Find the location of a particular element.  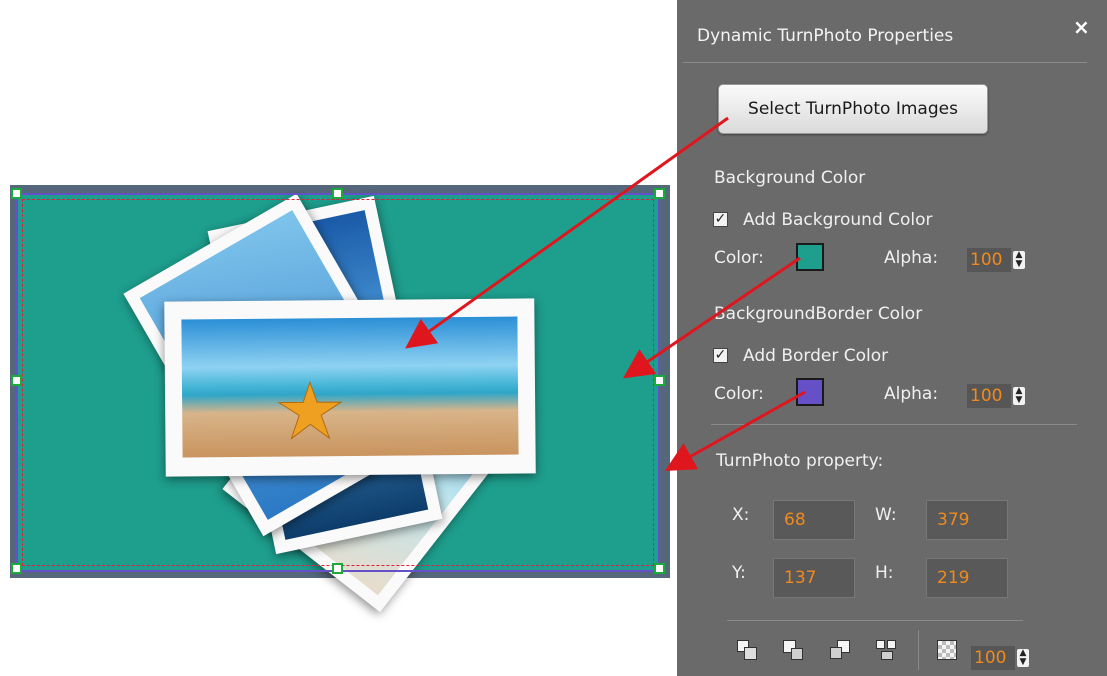

add-background-color-label: Add Background Color is located at coordinates (838, 220).